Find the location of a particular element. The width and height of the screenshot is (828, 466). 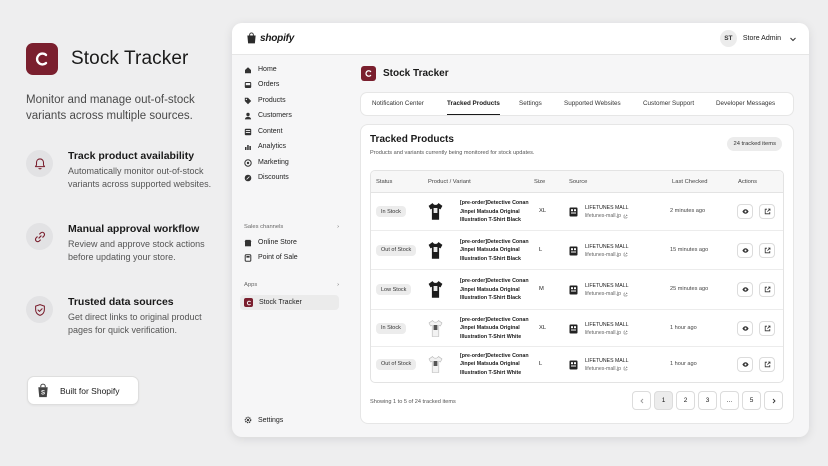

sidebar-item-marketing: Marketing is located at coordinates (291, 162).